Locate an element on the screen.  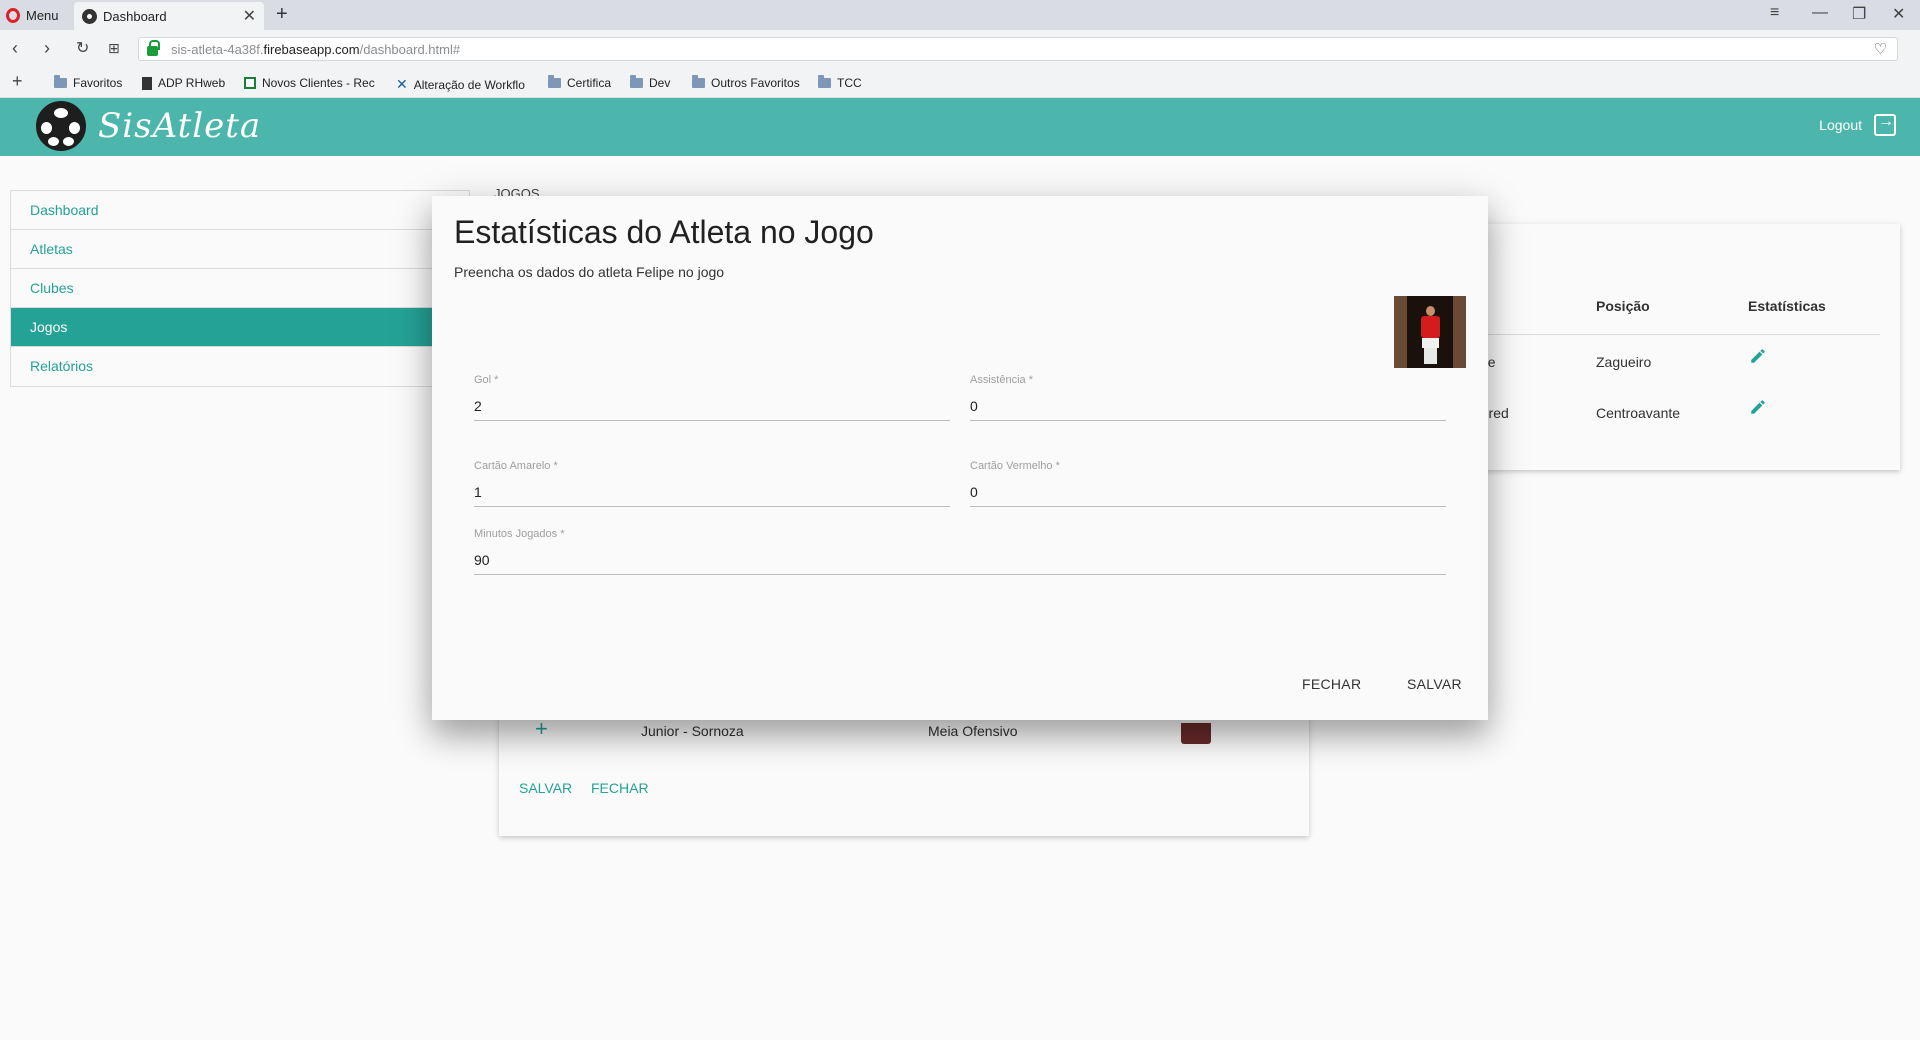
bookmark-label: ADP RHweb is located at coordinates (192, 83).